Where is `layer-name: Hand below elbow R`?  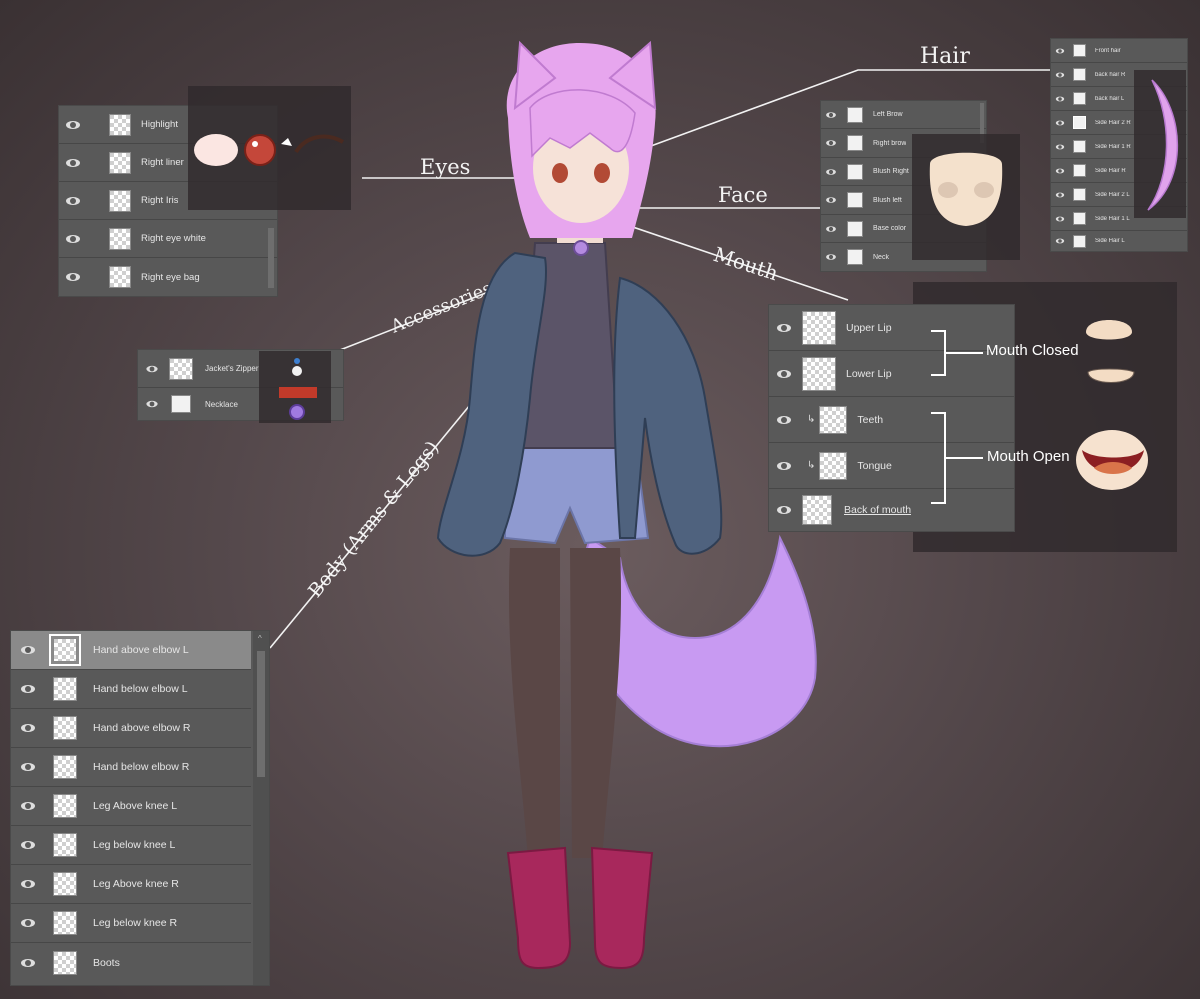 layer-name: Hand below elbow R is located at coordinates (141, 767).